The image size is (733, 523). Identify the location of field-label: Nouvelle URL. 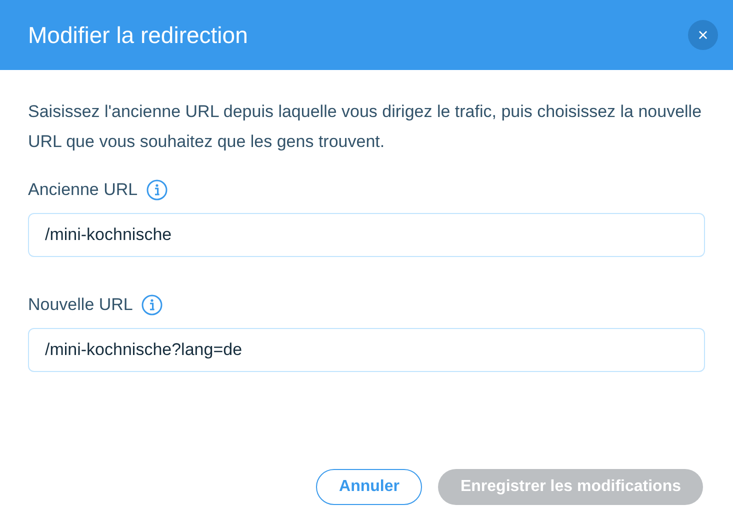
(80, 305).